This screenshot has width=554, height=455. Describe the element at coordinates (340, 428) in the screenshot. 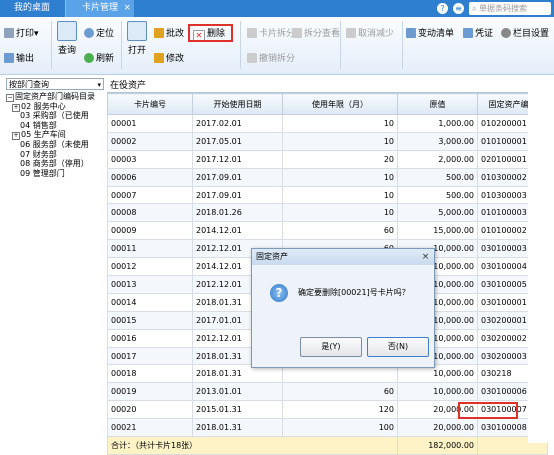

I see `cell-useful-life: 100` at that location.